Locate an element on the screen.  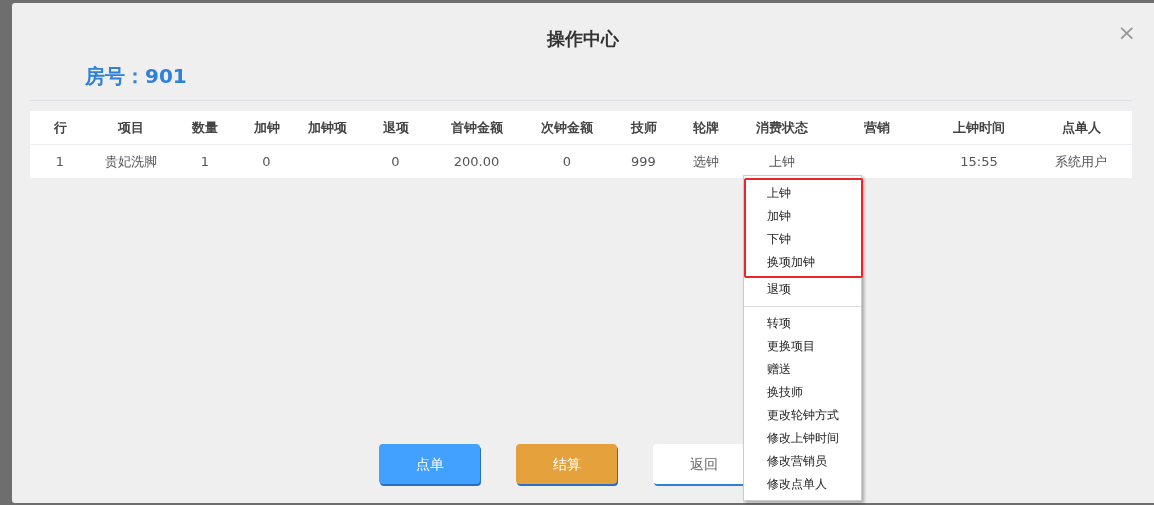
menu-item: 更改轮钟方式 is located at coordinates (802, 415).